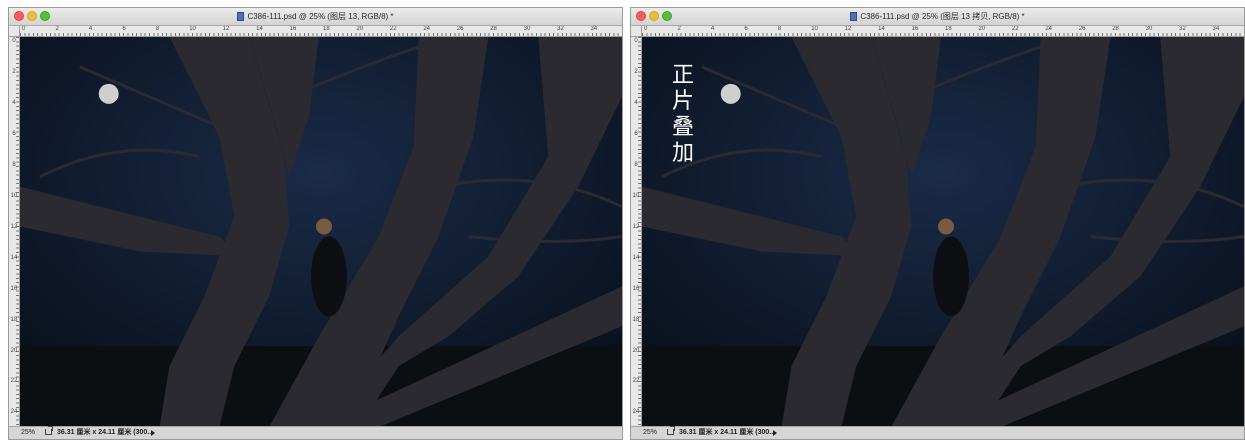  Describe the element at coordinates (683, 75) in the screenshot. I see `caption-char: 正` at that location.